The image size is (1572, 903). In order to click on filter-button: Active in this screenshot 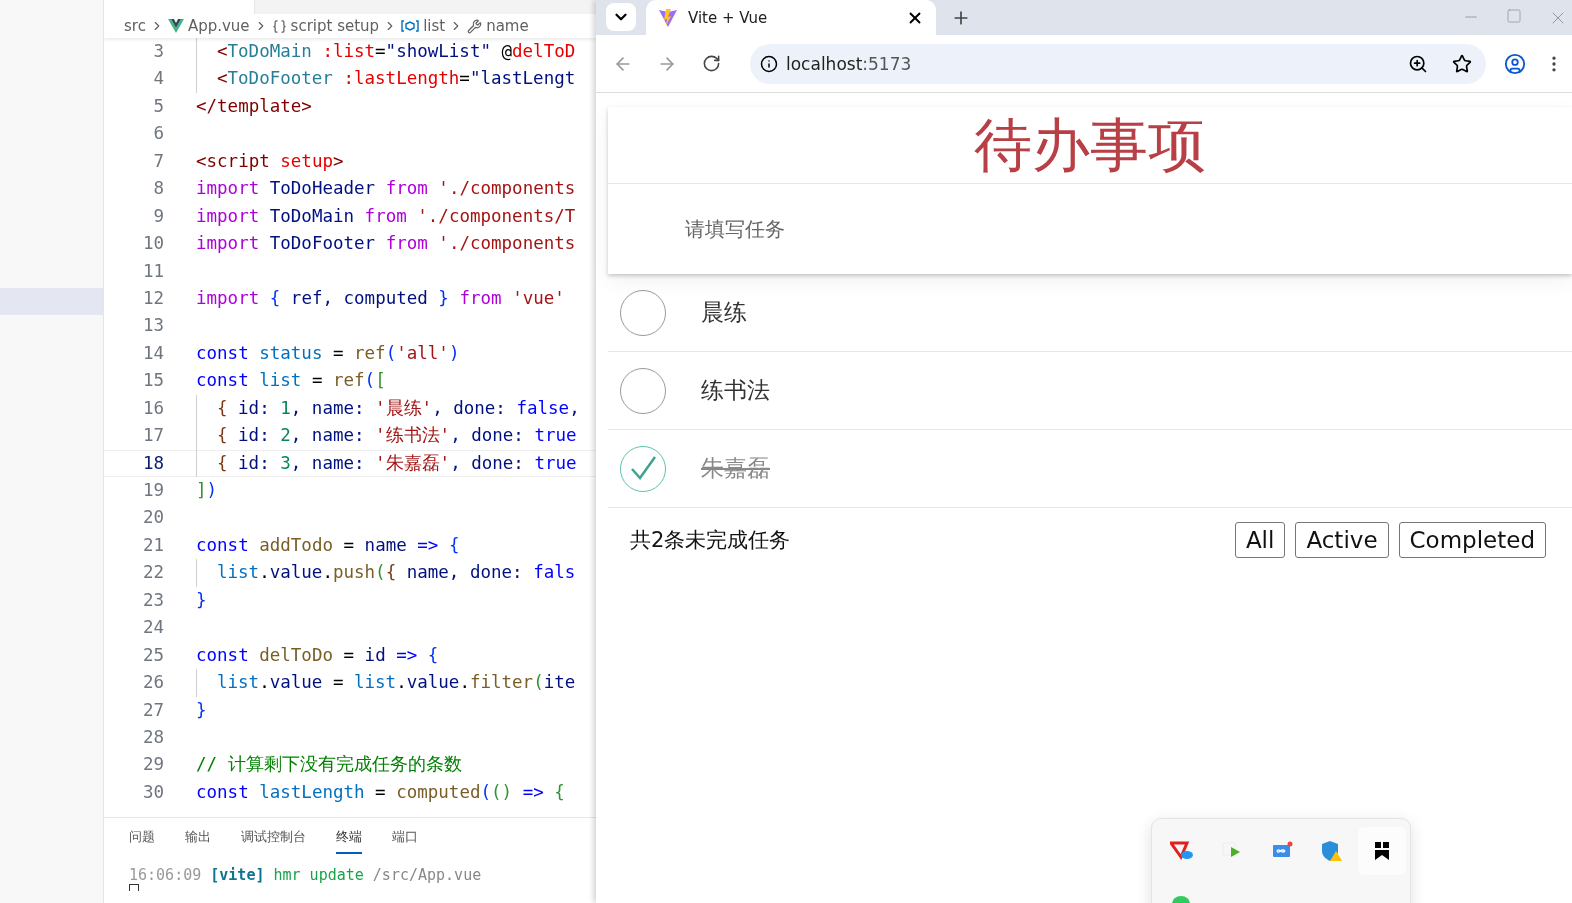, I will do `click(1342, 540)`.